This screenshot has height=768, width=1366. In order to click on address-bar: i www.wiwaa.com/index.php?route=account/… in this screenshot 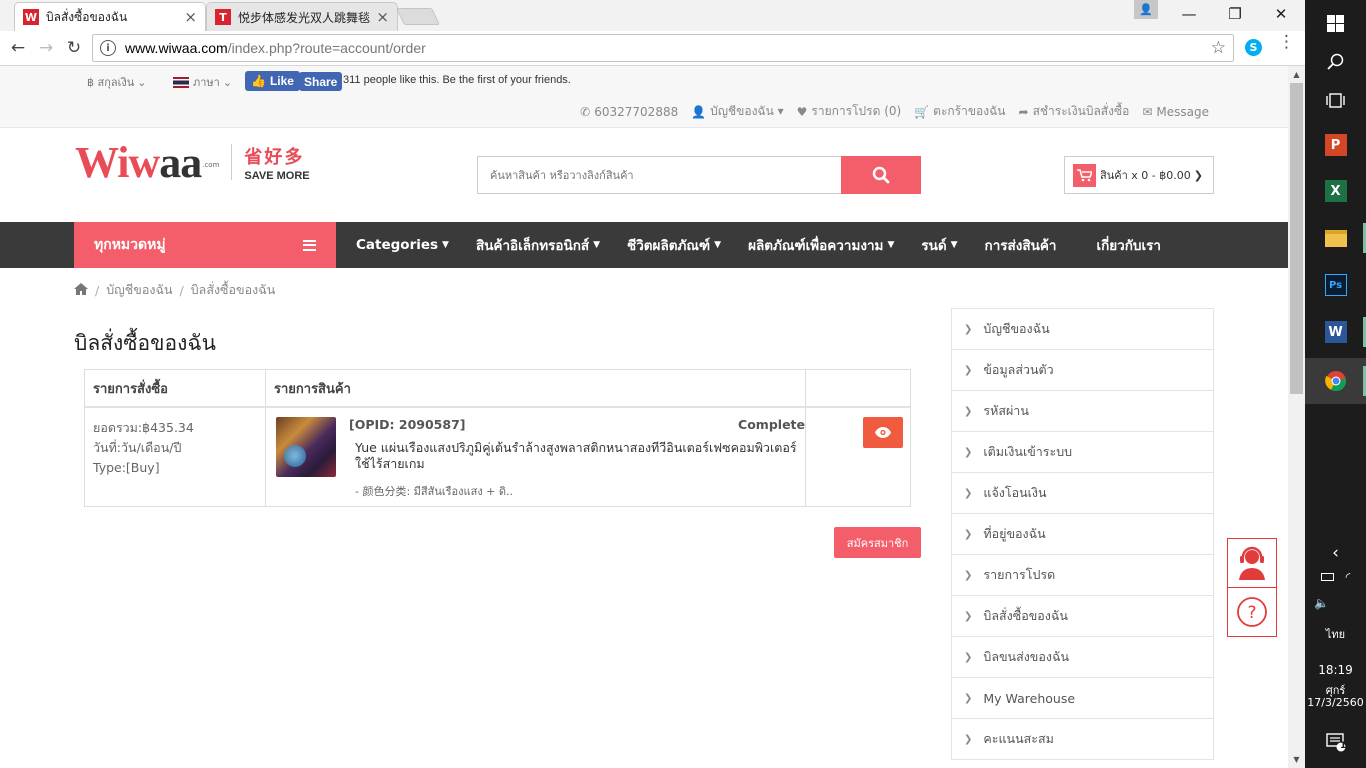, I will do `click(663, 48)`.